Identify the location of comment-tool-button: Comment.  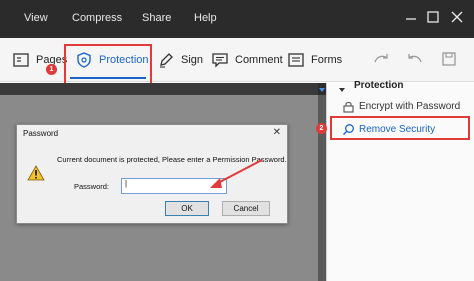
(247, 60).